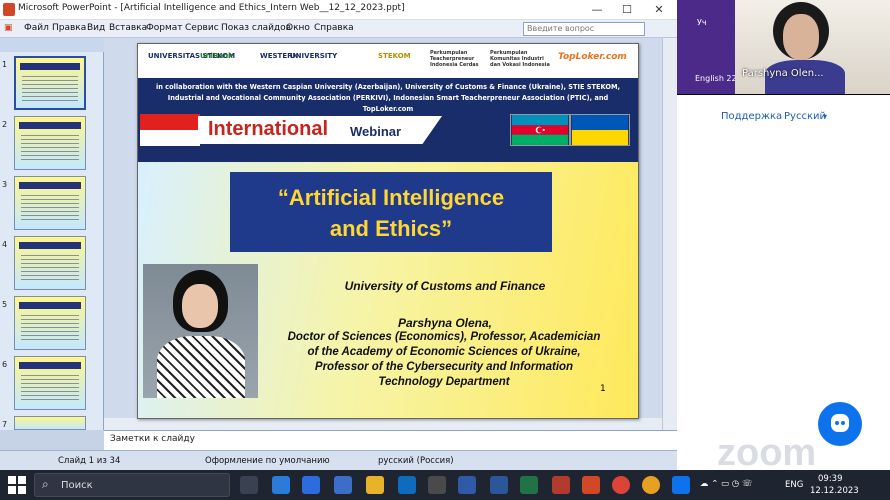 Image resolution: width=890 pixels, height=500 pixels. I want to click on title-box: “Artificial Intelligence and Ethics”, so click(391, 212).